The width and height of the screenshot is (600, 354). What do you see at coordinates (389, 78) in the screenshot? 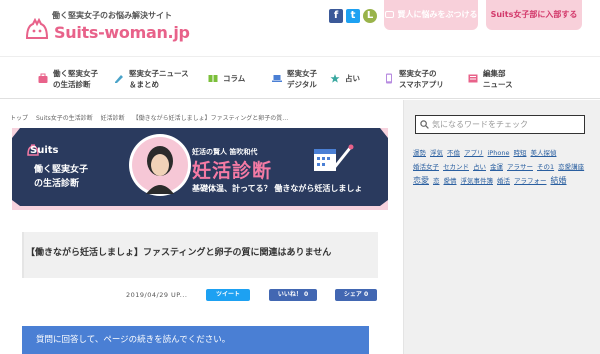
I see `smartphone-icon` at bounding box center [389, 78].